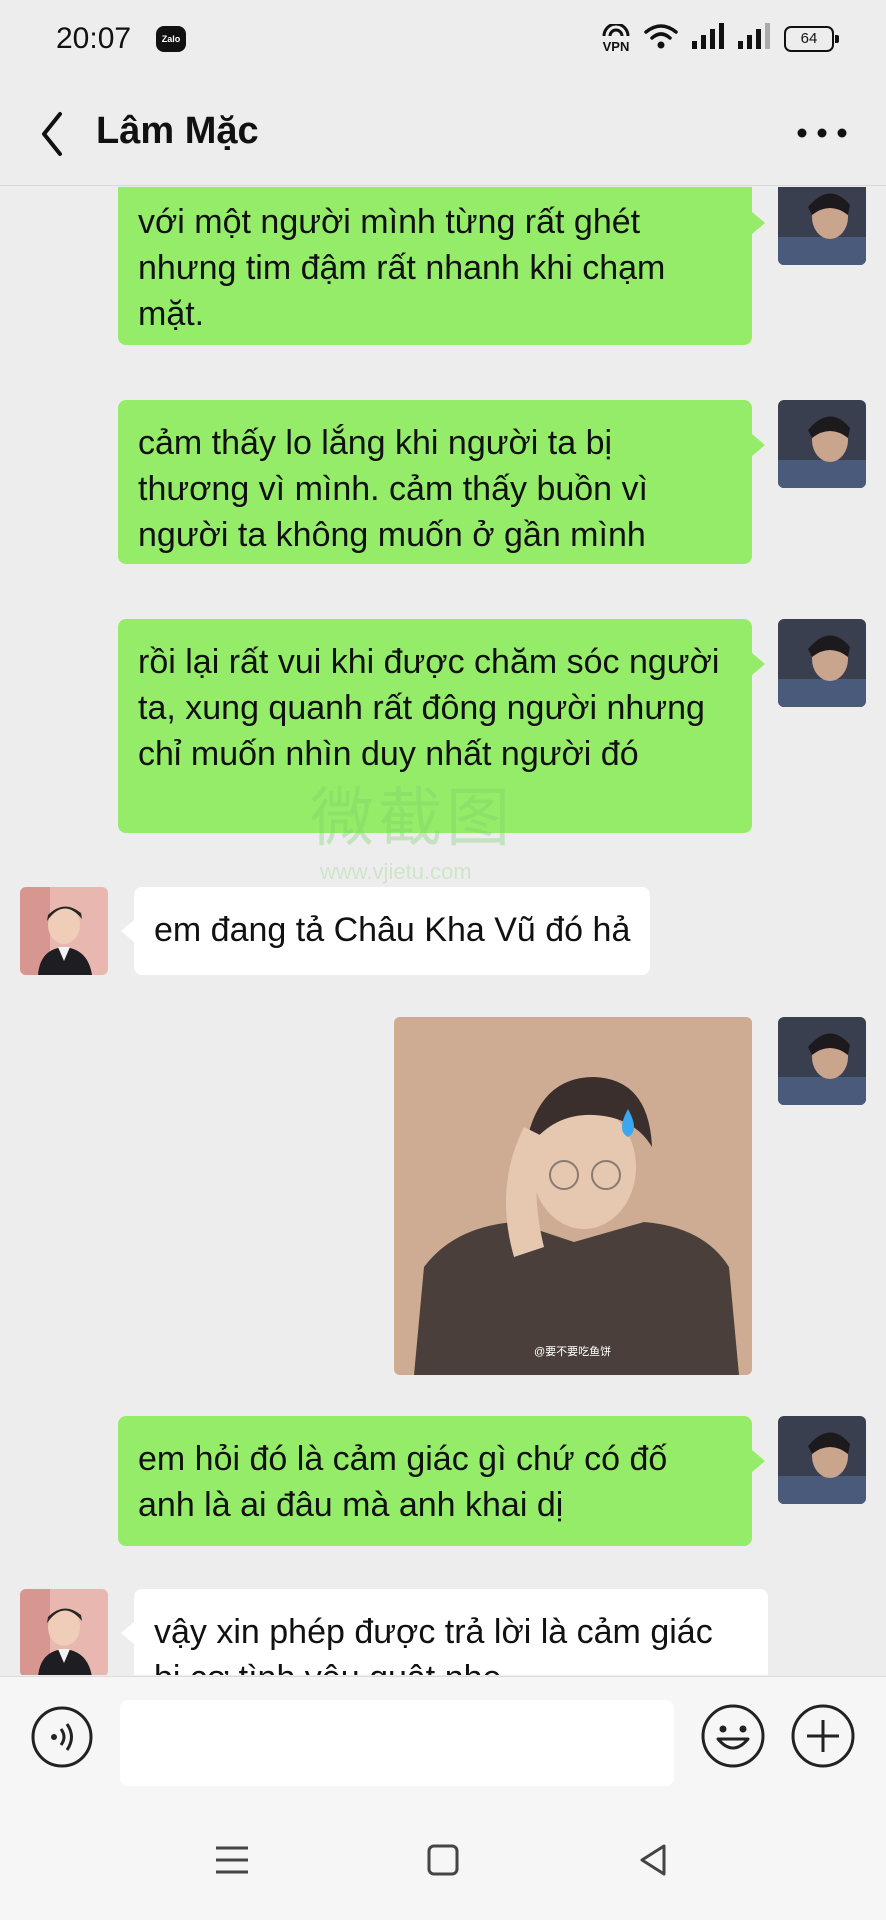 The width and height of the screenshot is (886, 1920). I want to click on status-icons: VPN 64, so click(720, 38).